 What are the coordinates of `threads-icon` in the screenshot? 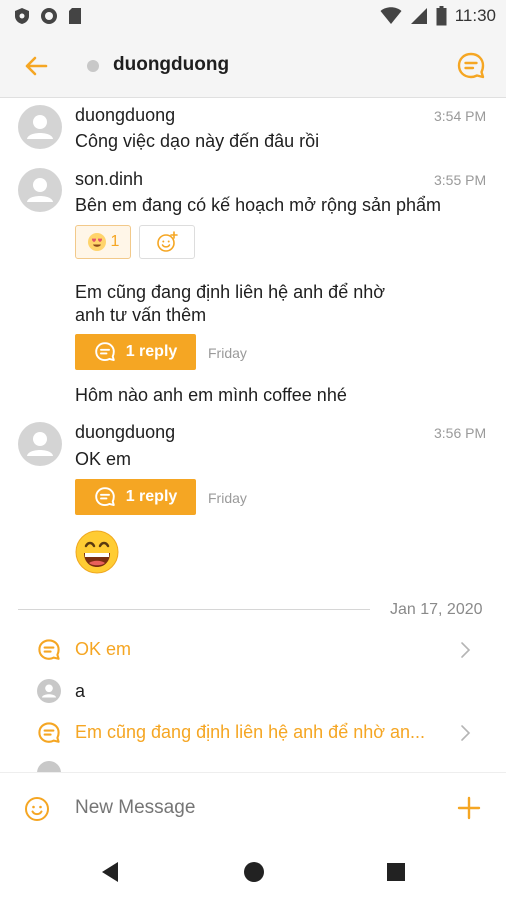 It's located at (471, 66).